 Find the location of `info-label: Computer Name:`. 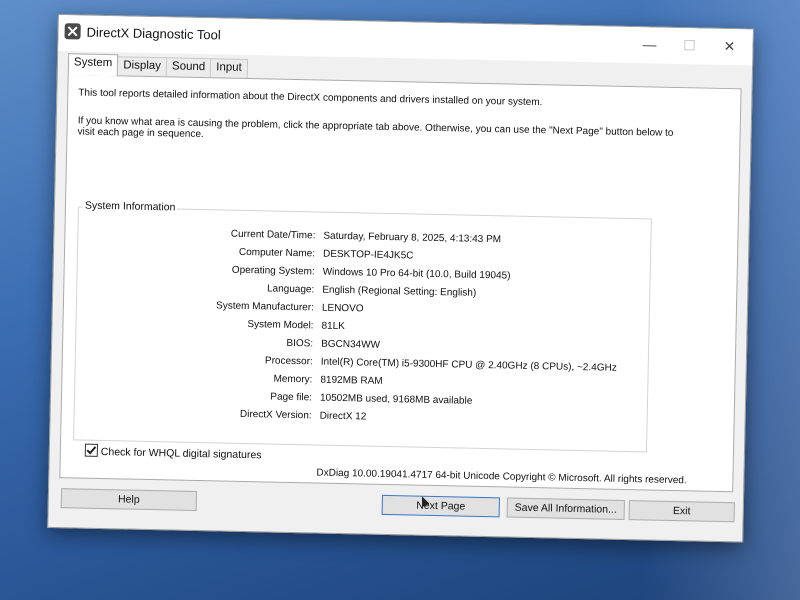

info-label: Computer Name: is located at coordinates (277, 253).